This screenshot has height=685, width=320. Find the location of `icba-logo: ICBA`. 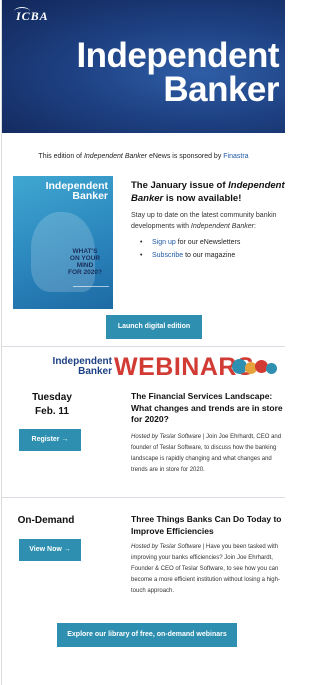

icba-logo: ICBA is located at coordinates (32, 16).